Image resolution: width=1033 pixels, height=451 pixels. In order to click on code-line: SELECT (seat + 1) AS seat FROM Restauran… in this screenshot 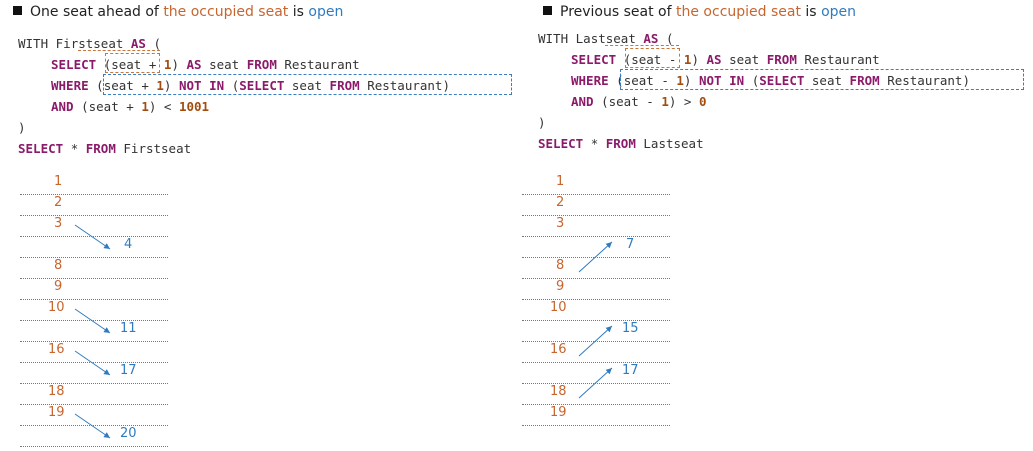, I will do `click(205, 64)`.